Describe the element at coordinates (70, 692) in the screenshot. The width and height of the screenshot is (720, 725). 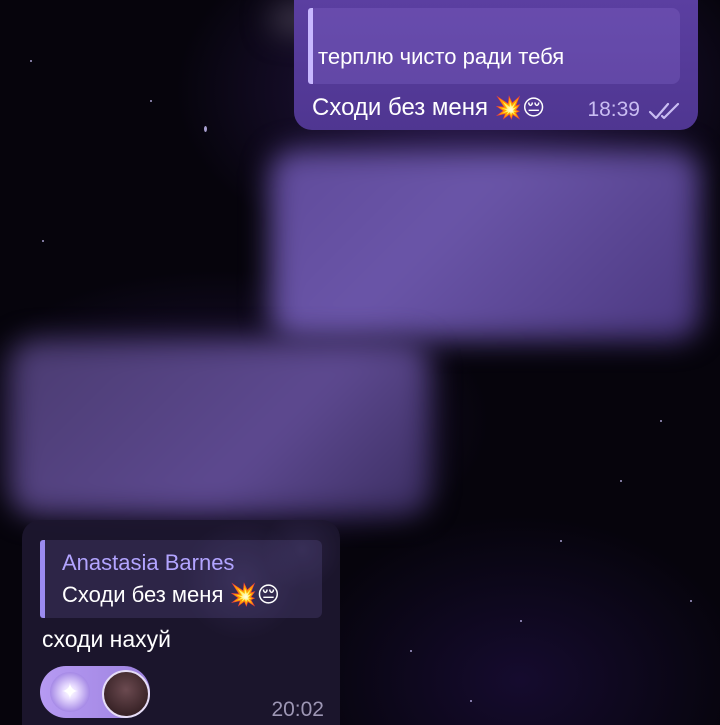
I see `sparkle-icon: ✦` at that location.